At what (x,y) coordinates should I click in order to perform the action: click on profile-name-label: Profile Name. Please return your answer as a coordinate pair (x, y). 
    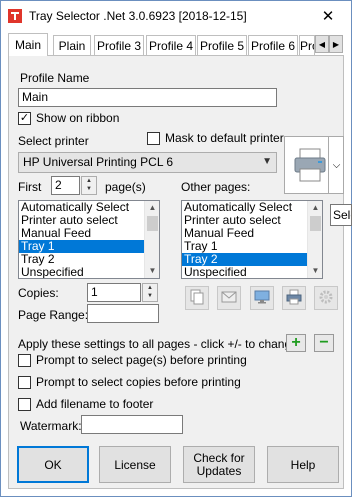
    Looking at the image, I should click on (55, 78).